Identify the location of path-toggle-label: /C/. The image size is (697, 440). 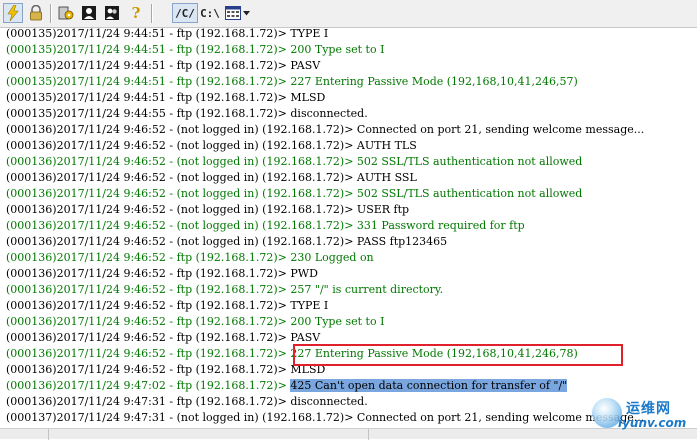
(185, 13).